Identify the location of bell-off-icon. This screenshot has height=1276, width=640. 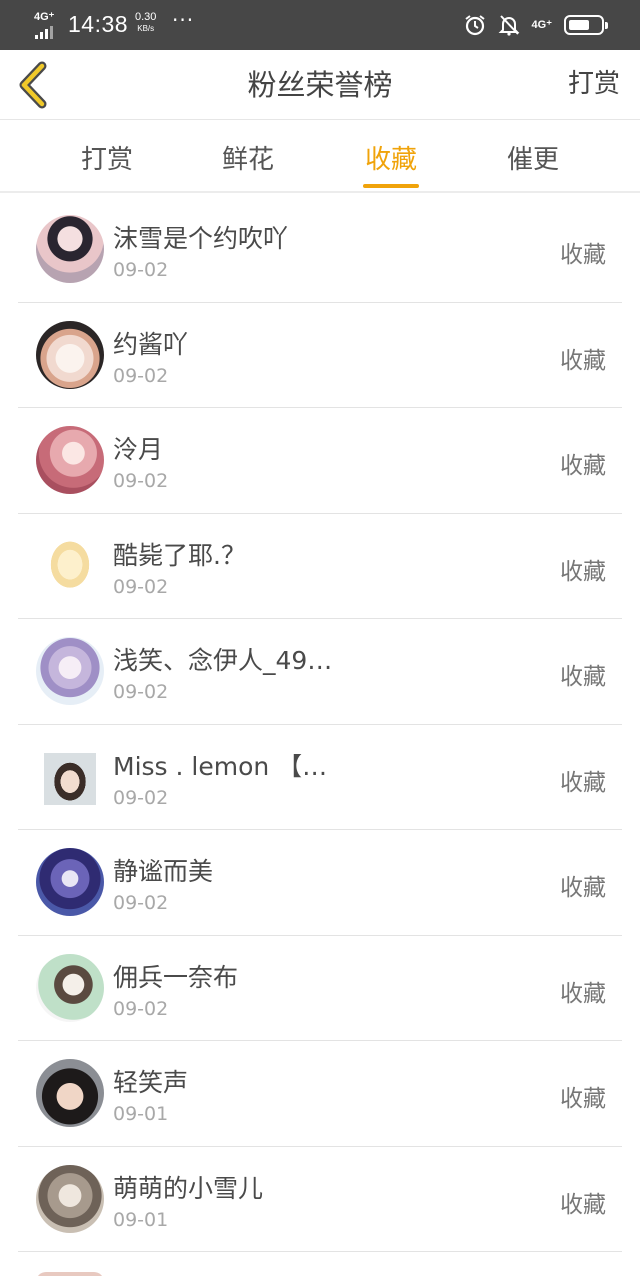
(508, 25).